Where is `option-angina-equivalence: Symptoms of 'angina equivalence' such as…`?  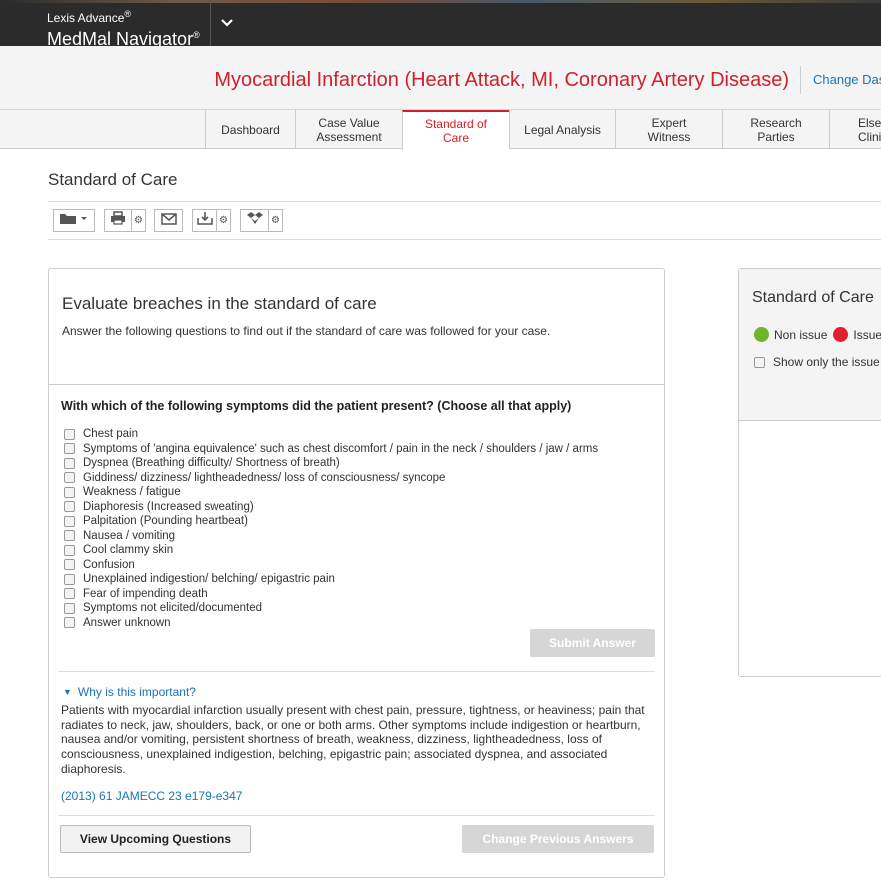 option-angina-equivalence: Symptoms of 'angina equivalence' such as… is located at coordinates (331, 449).